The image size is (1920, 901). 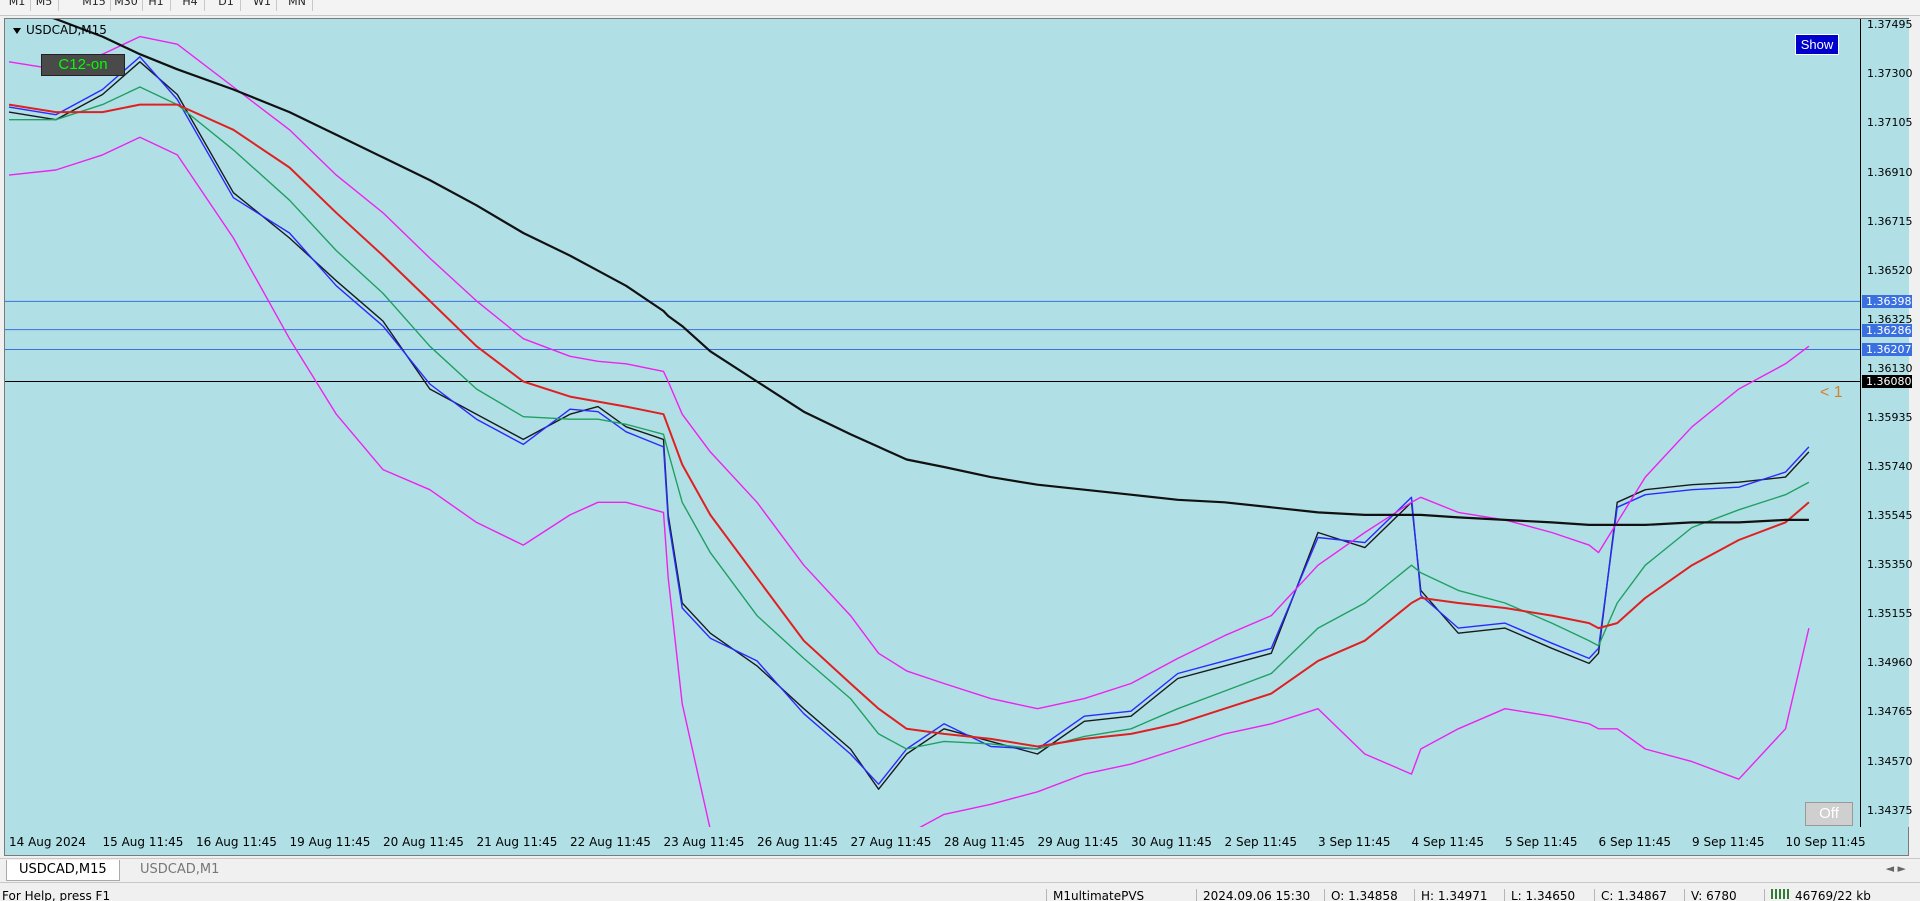 What do you see at coordinates (1831, 392) in the screenshot?
I see `bar-timer-label: < 1` at bounding box center [1831, 392].